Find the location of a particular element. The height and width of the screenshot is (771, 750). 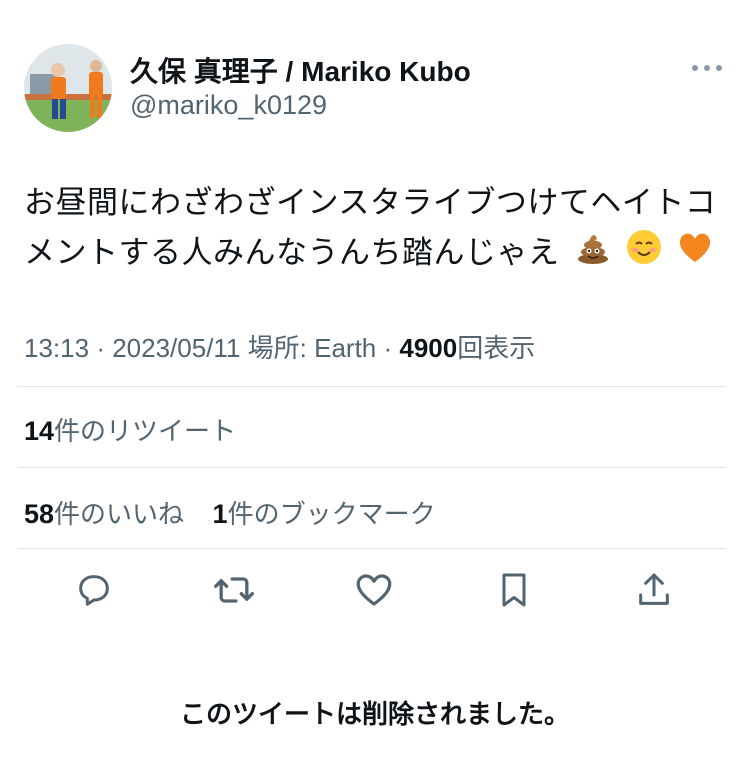

tweet-meta: 13:13 · 2023/05/11 場所: Earth · 4900回表示 is located at coordinates (279, 346).